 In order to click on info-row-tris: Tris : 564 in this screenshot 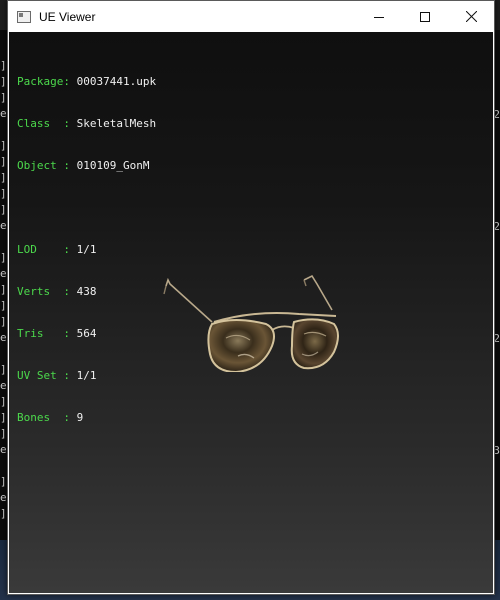, I will do `click(86, 334)`.